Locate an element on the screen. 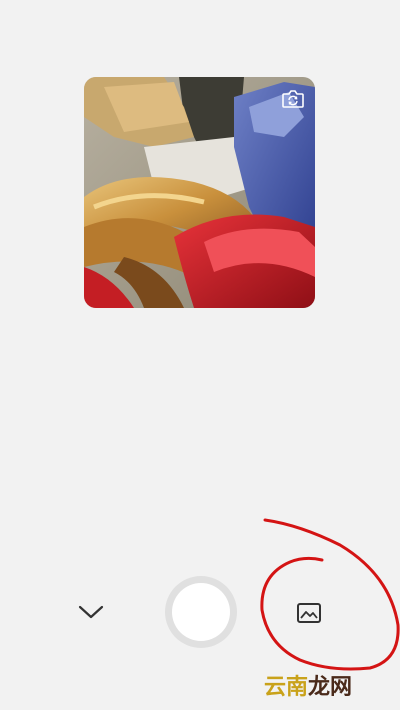 The height and width of the screenshot is (710, 400). watermark-part1: 云南 is located at coordinates (286, 687).